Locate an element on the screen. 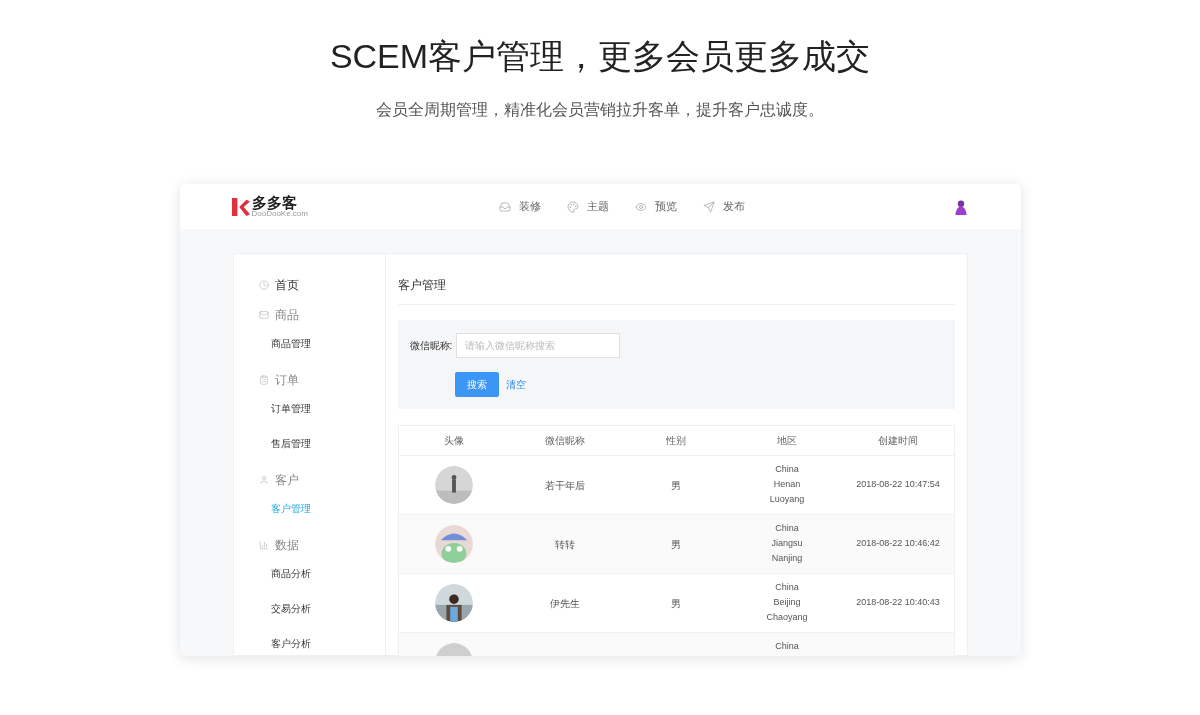 Image resolution: width=1200 pixels, height=715 pixels. page-title: 客户管理 is located at coordinates (676, 290).